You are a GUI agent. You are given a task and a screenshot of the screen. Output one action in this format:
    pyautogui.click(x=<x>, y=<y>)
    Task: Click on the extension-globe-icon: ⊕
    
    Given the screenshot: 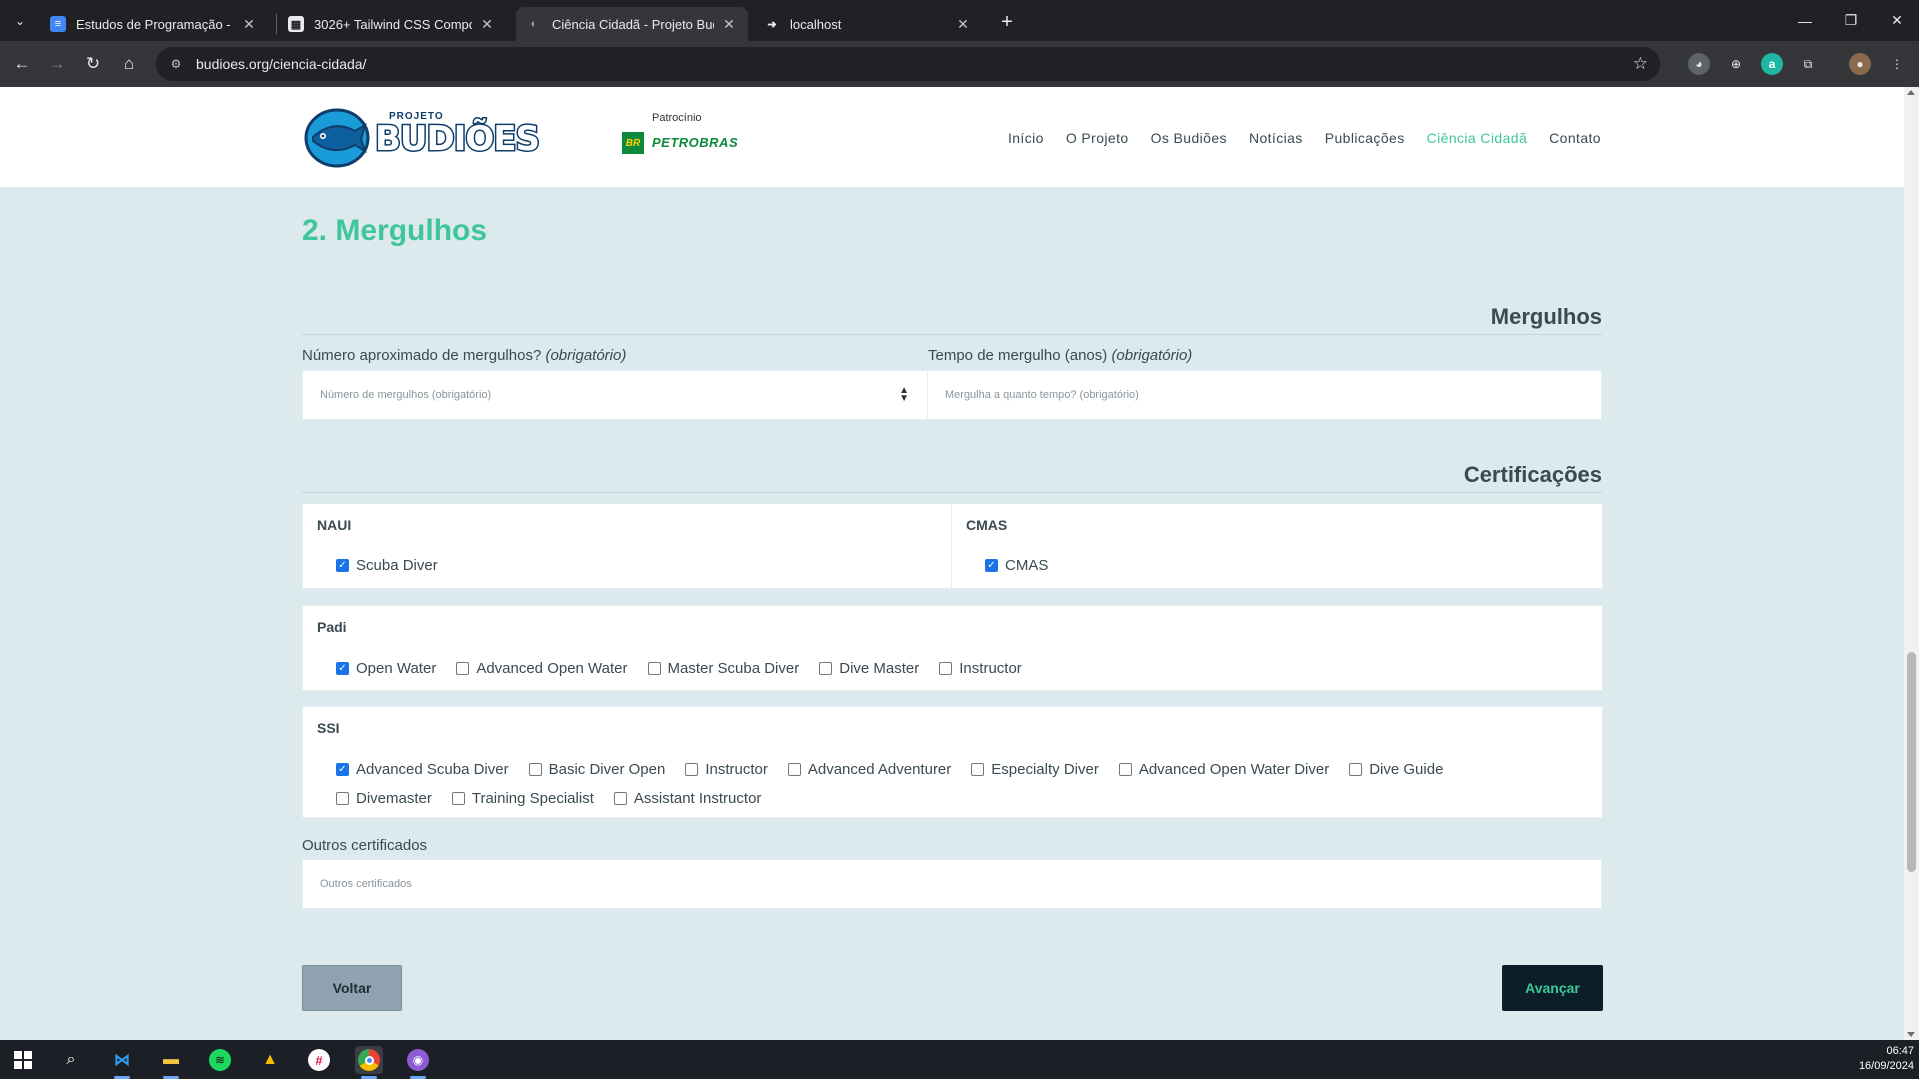 What is the action you would take?
    pyautogui.click(x=1736, y=64)
    